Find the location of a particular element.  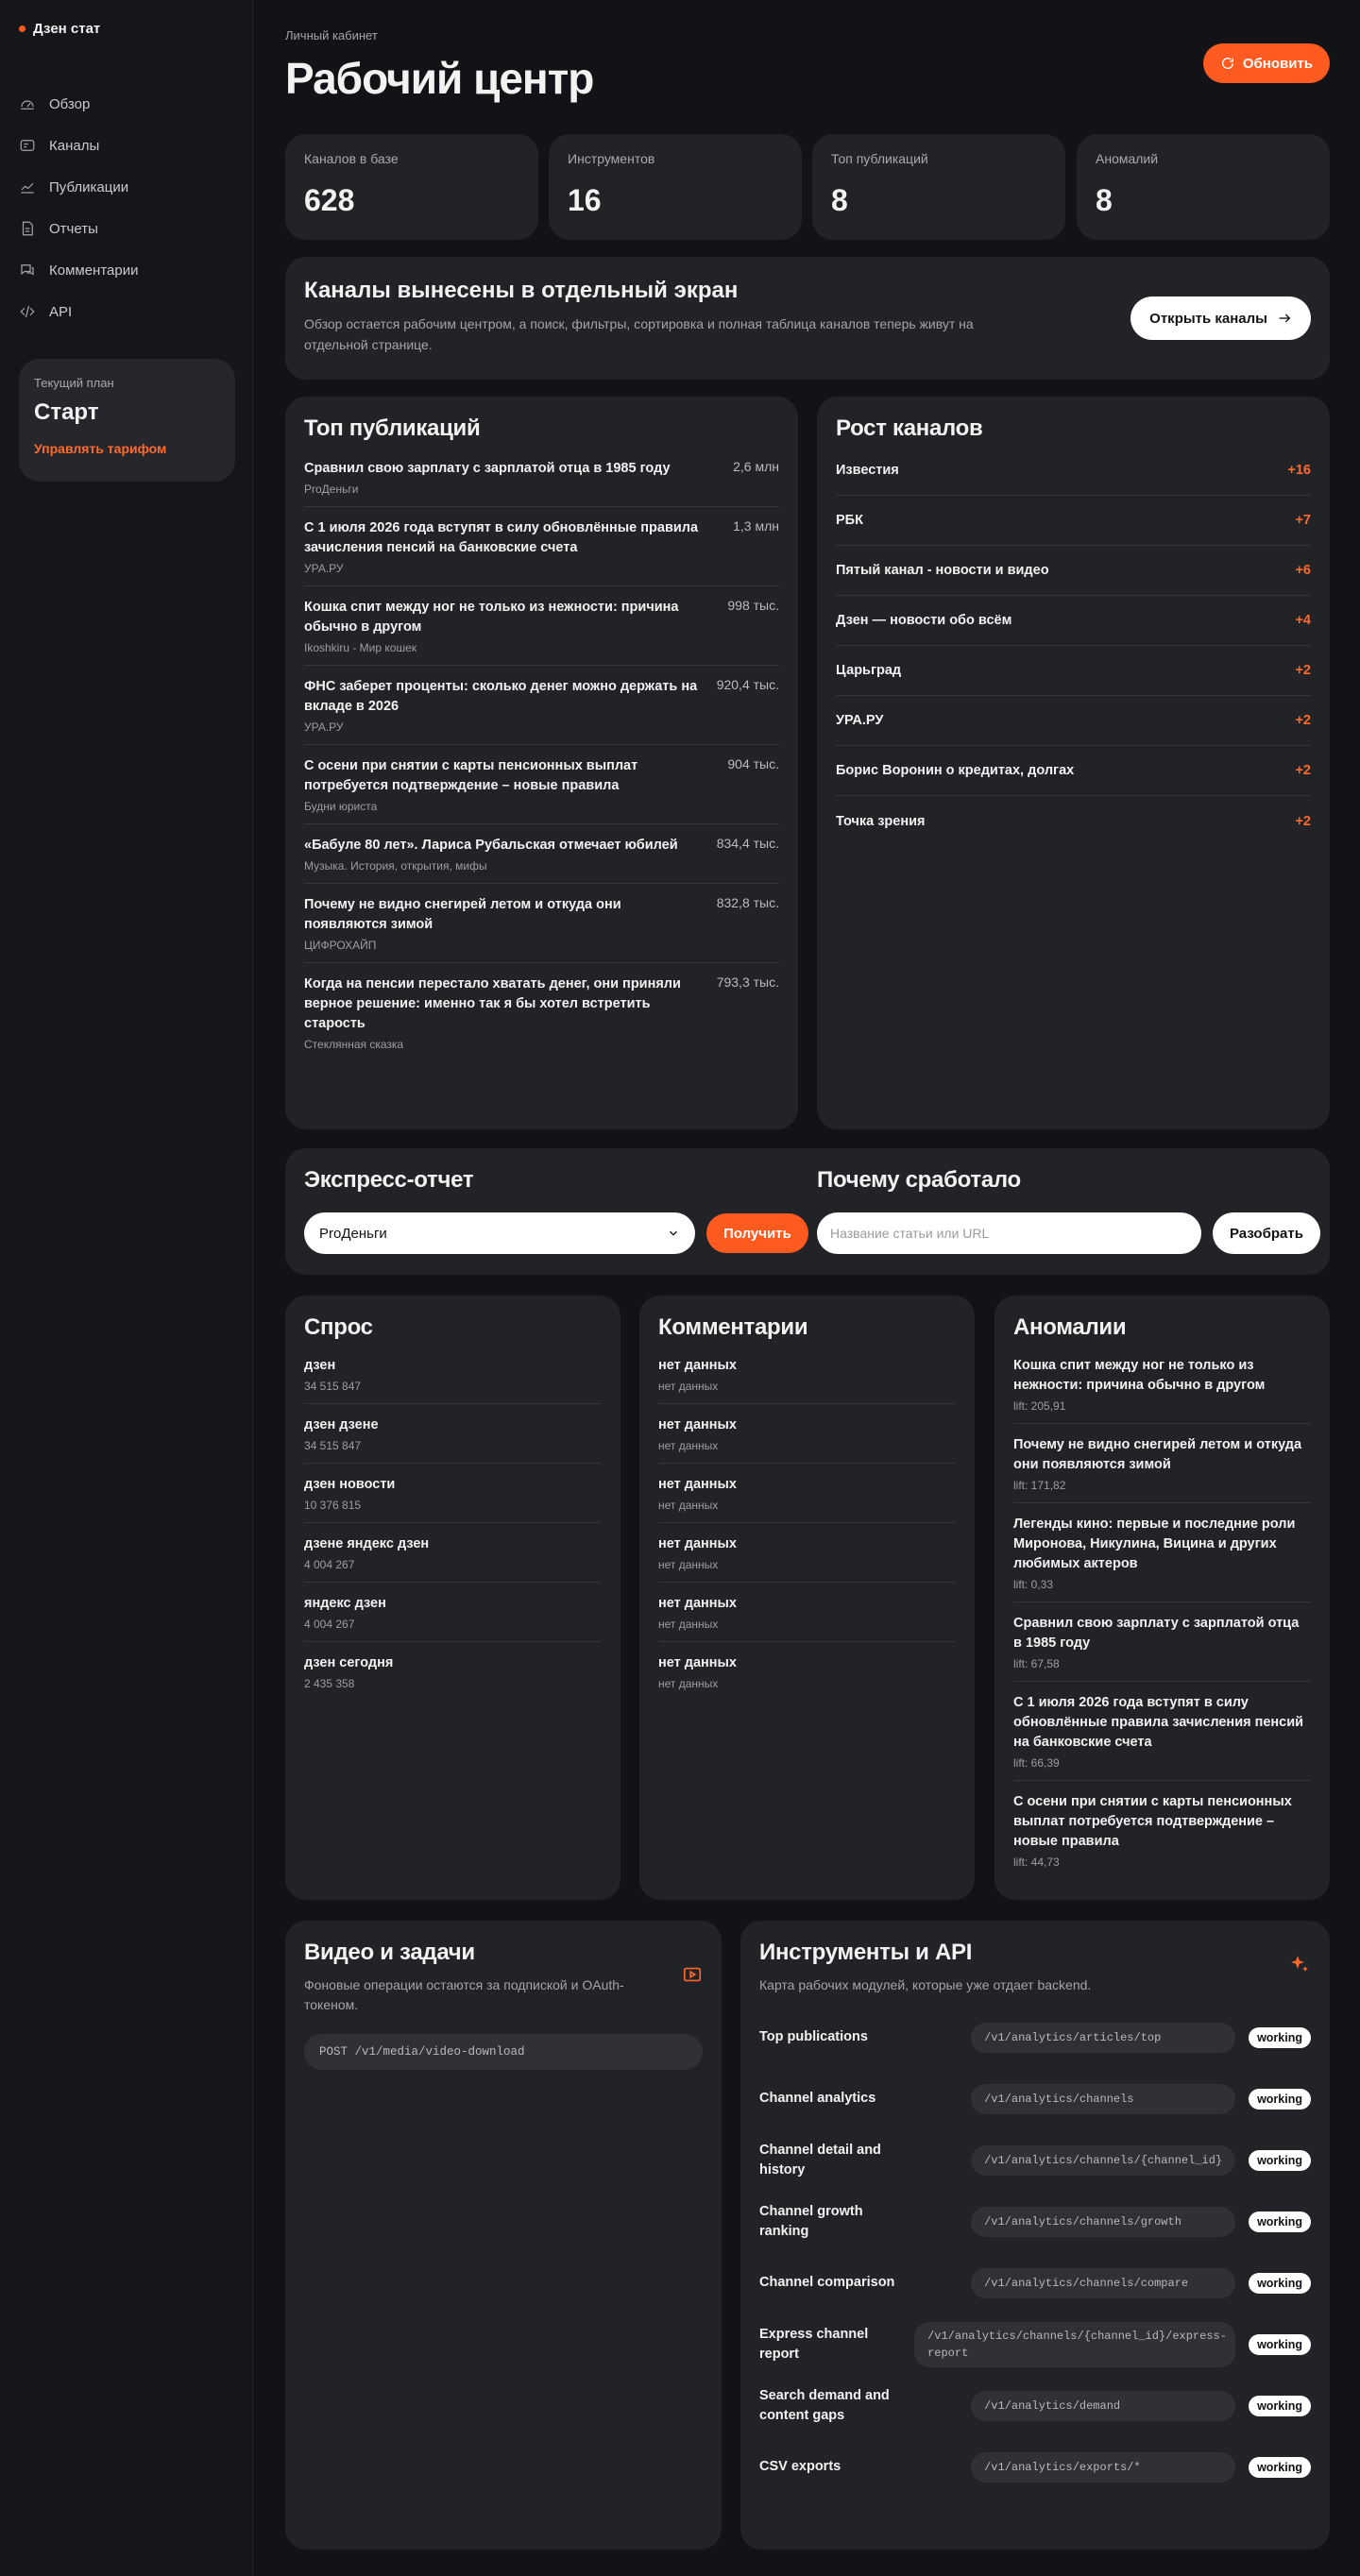

growth-row: УРА.РУ +2 is located at coordinates (1073, 721).